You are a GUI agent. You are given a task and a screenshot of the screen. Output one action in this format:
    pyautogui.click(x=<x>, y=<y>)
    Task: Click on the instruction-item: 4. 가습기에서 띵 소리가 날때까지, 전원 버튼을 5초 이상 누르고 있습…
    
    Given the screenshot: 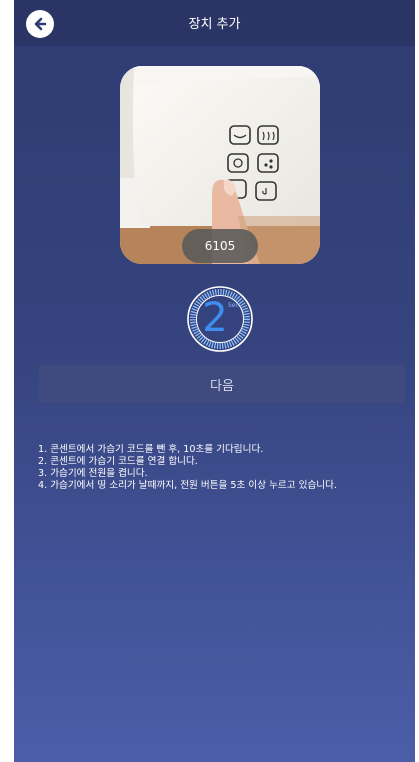 What is the action you would take?
    pyautogui.click(x=187, y=485)
    